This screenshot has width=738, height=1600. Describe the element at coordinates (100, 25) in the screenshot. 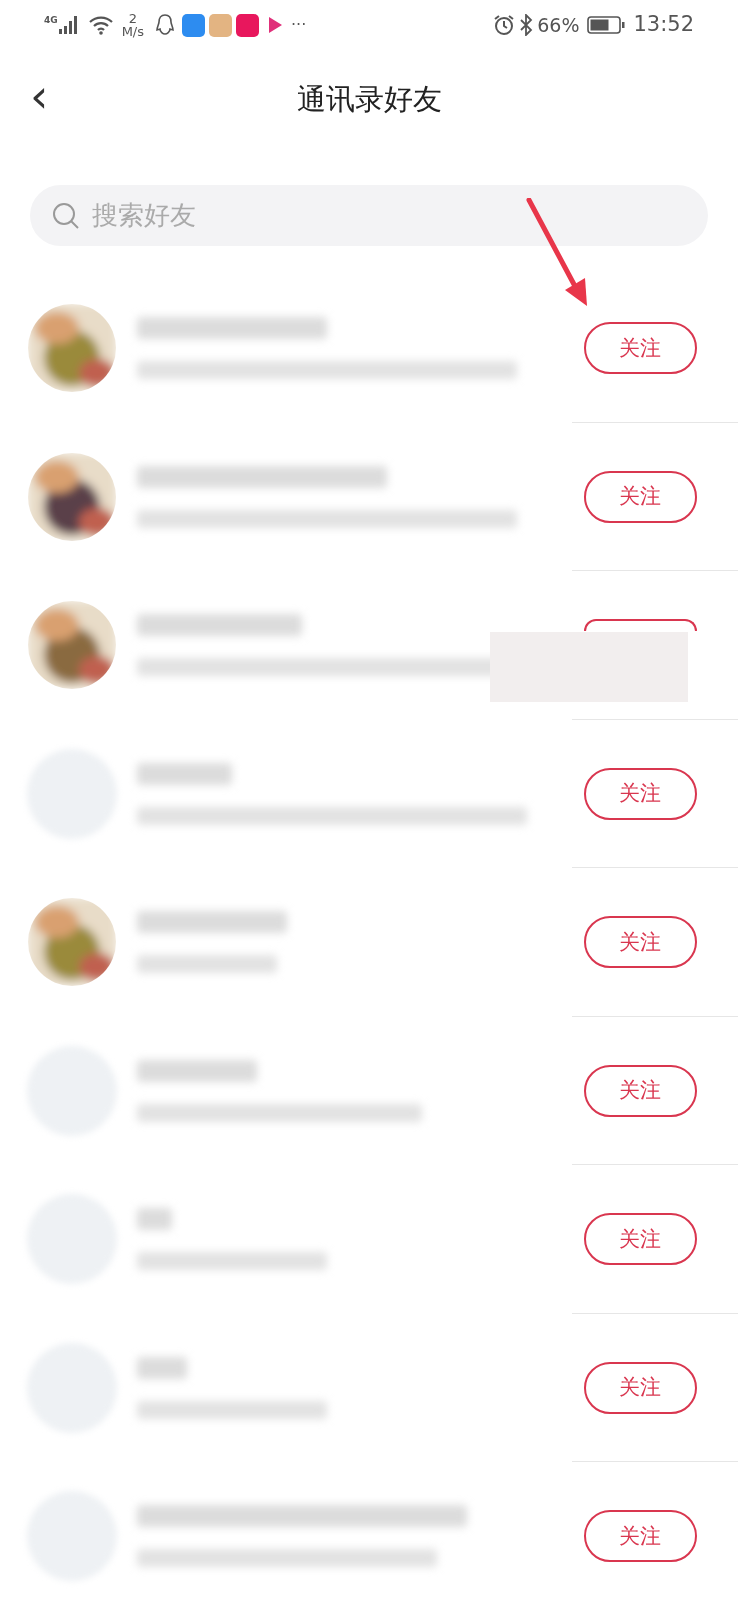

I see `wifi-icon` at that location.